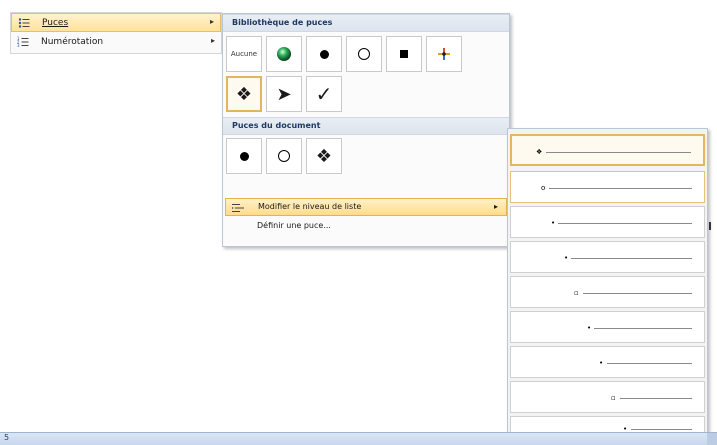 This screenshot has height=445, width=717. What do you see at coordinates (607, 327) in the screenshot?
I see `list-level-6: •` at bounding box center [607, 327].